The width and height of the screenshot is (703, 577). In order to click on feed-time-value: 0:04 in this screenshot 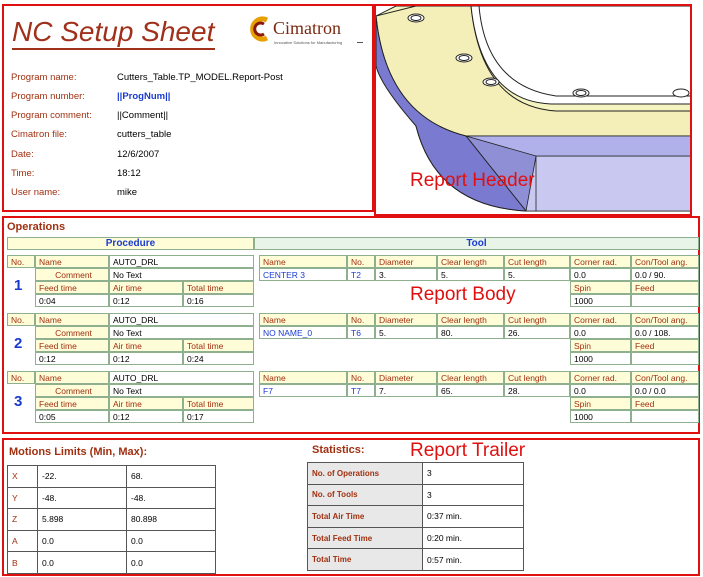, I will do `click(72, 300)`.